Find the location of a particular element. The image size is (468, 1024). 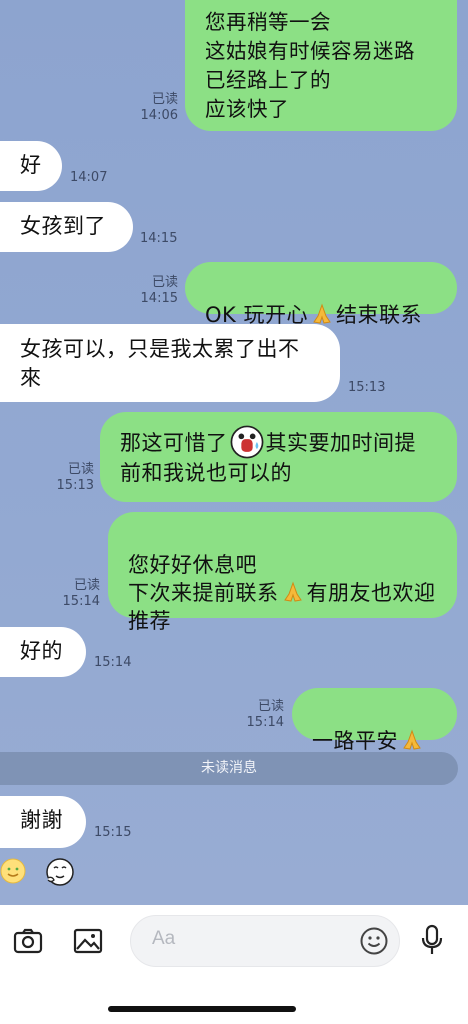

camera-icon is located at coordinates (28, 941).